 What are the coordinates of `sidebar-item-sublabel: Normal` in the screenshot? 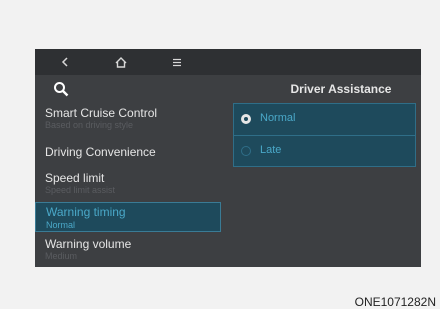 It's located at (61, 225).